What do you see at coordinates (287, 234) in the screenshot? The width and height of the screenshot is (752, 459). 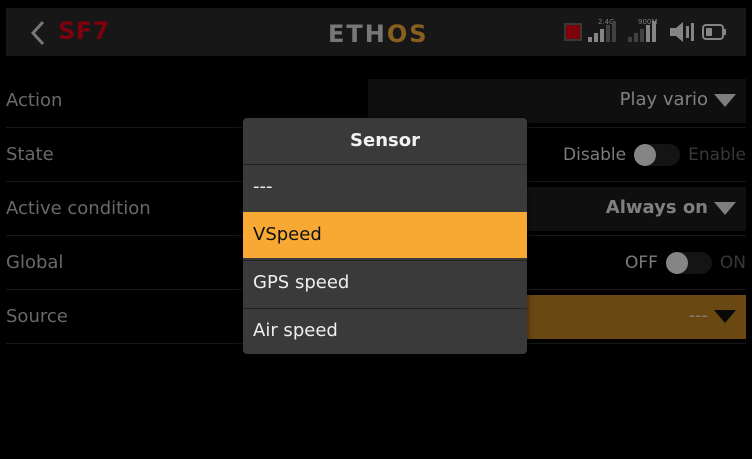 I see `option-label: VSpeed` at bounding box center [287, 234].